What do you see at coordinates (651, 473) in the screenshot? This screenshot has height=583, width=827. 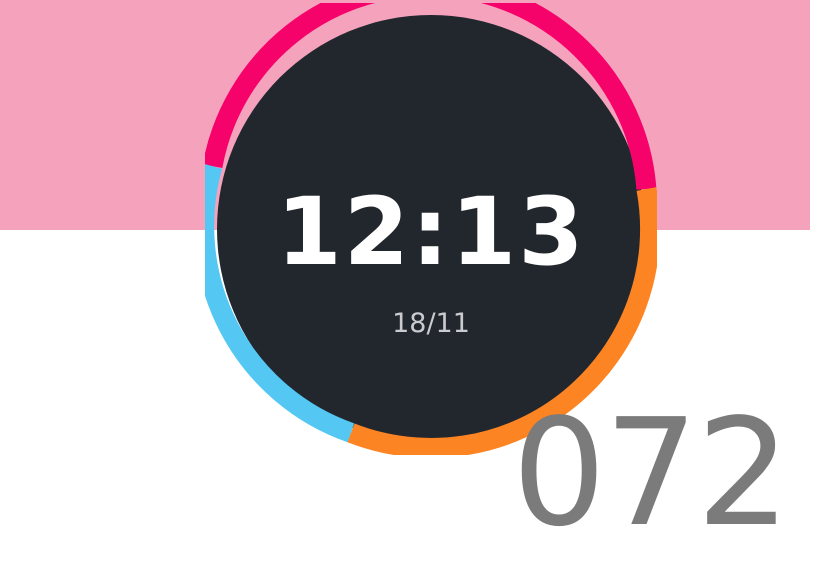 I see `overlay-number: 072` at bounding box center [651, 473].